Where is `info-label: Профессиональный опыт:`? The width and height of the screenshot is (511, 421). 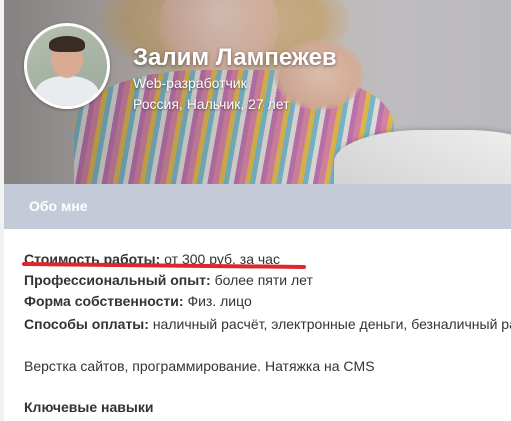
info-label: Профессиональный опыт: is located at coordinates (117, 280).